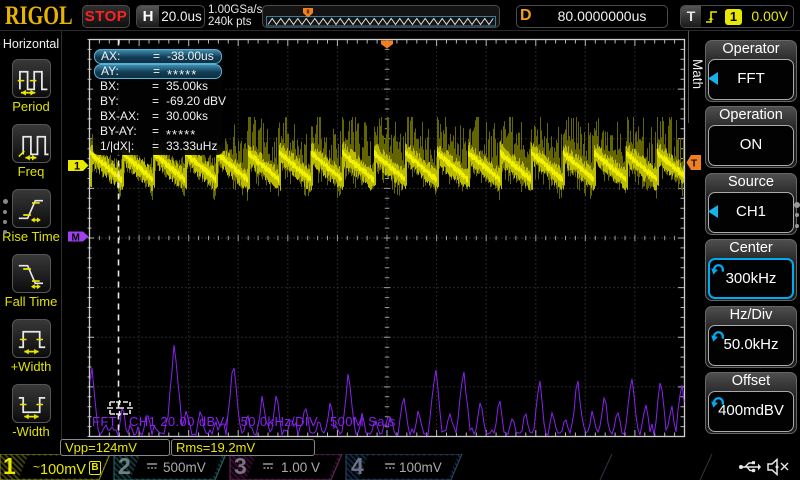  Describe the element at coordinates (244, 421) in the screenshot. I see `svg-text:FFT CH1 20.00 dBV/ 50.0kHz: FFT CH1 20.00 dBV/ 50.0kHz/DIV 500M Sa/s` at that location.